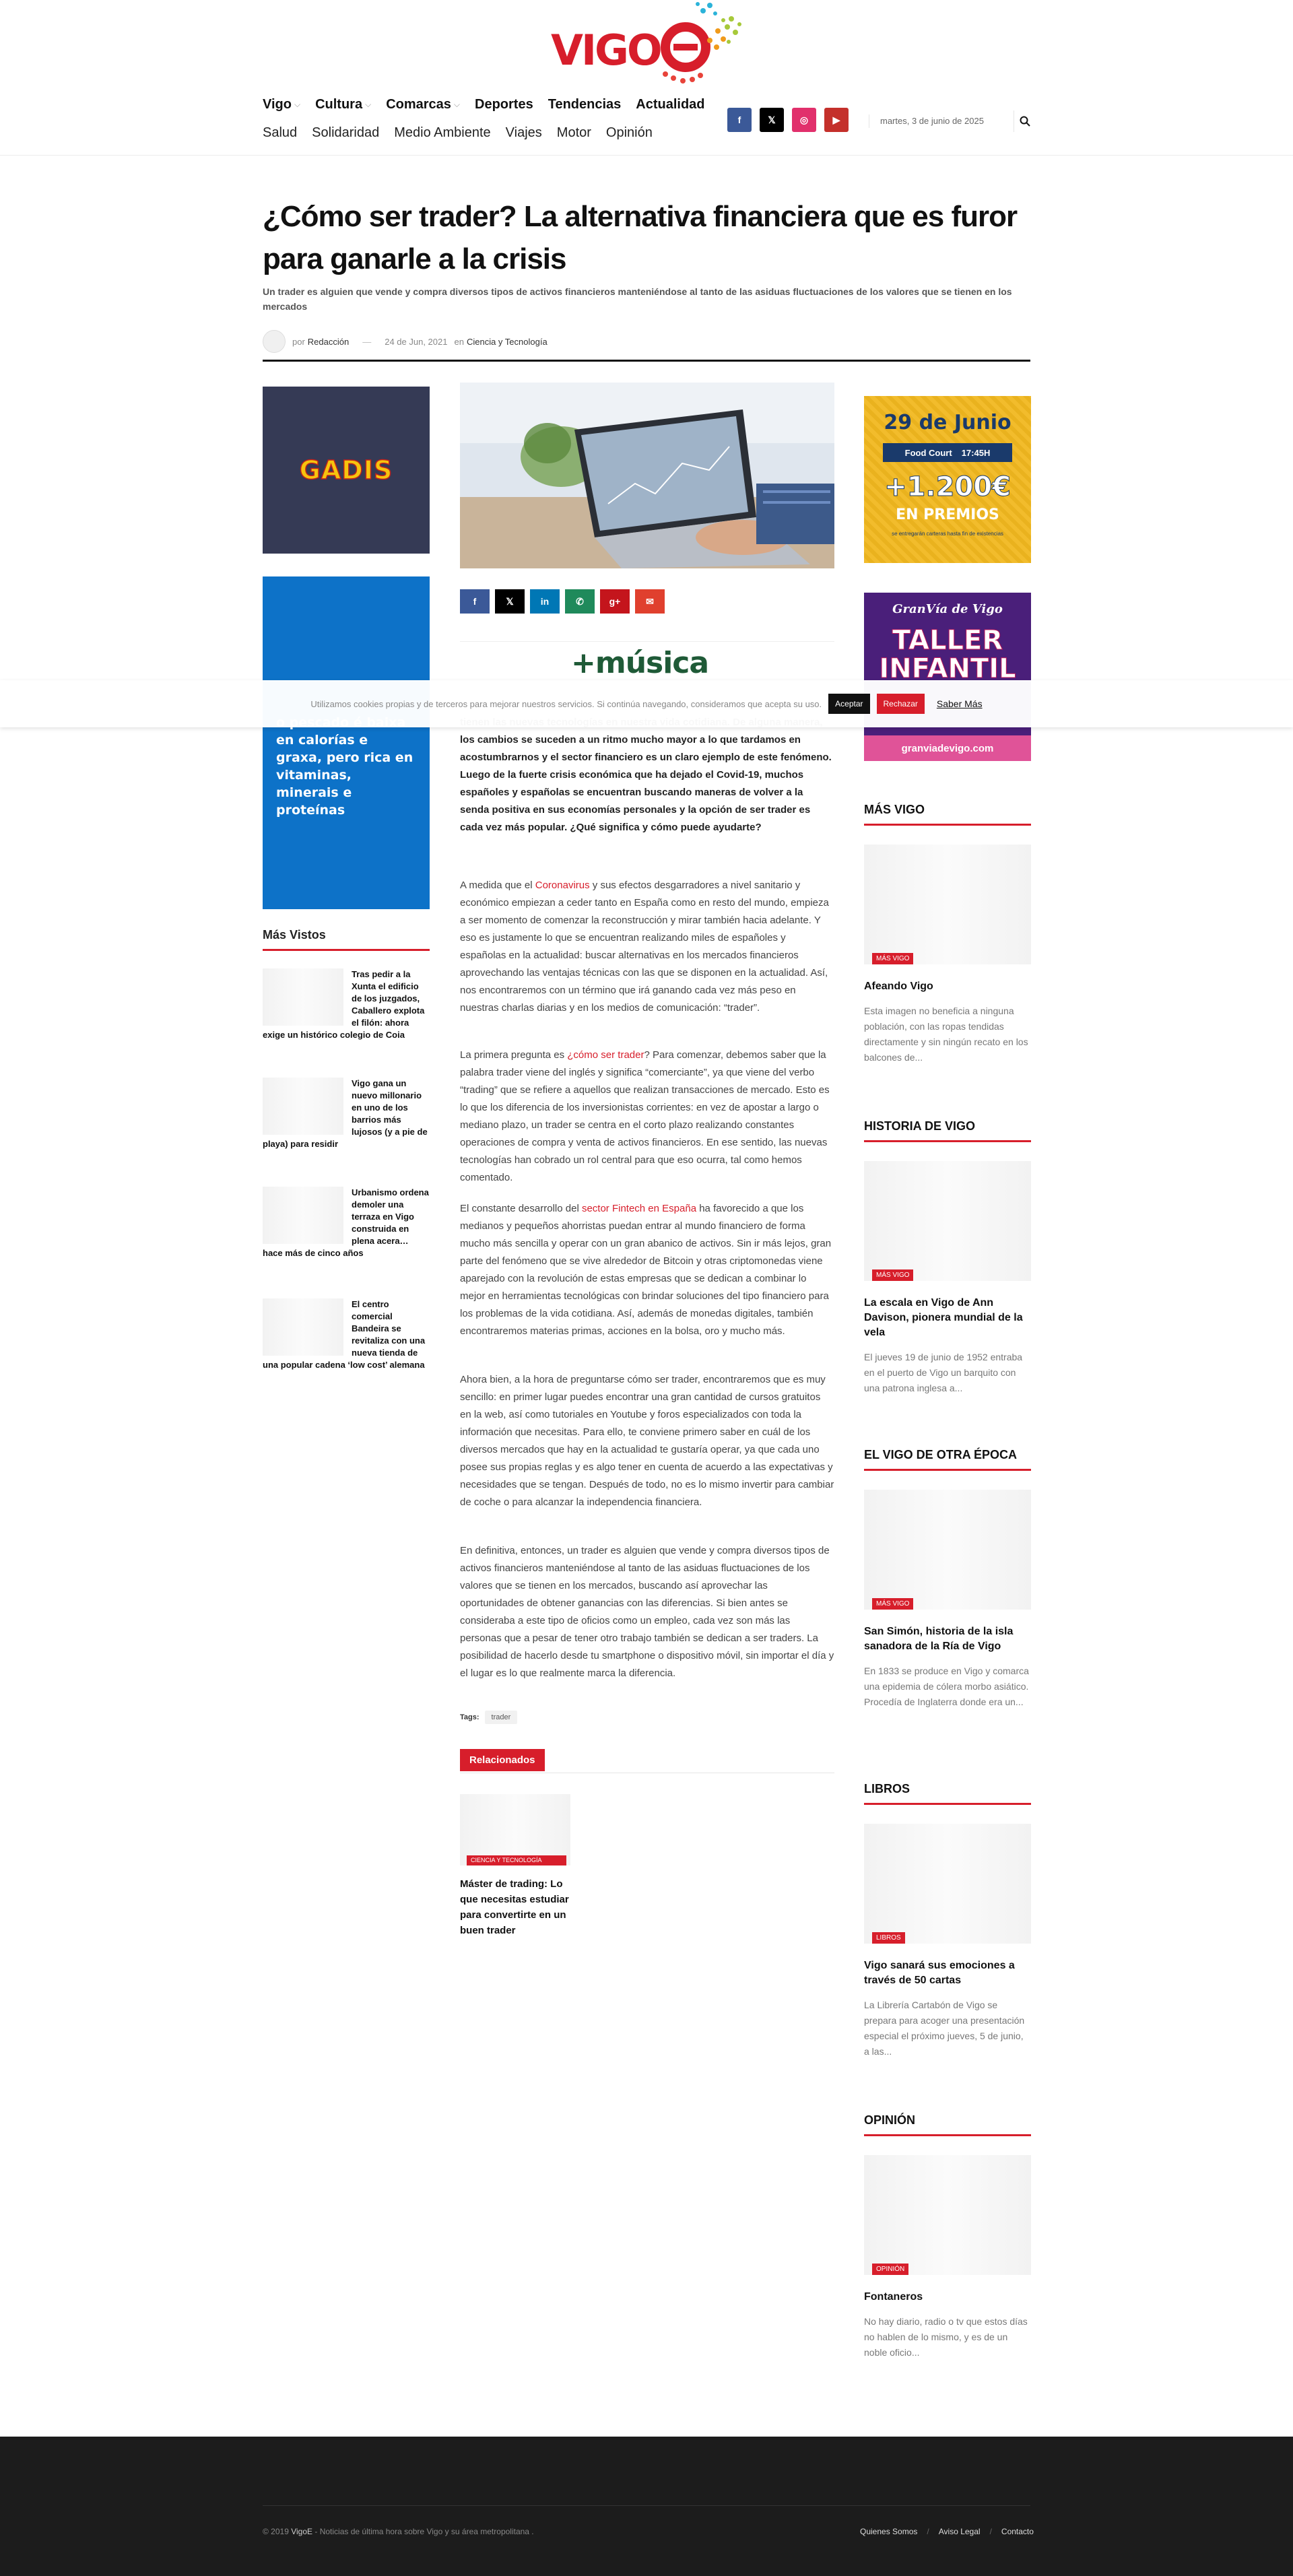 The height and width of the screenshot is (2576, 1293). I want to click on copy-brand-link: VigoE, so click(301, 2531).